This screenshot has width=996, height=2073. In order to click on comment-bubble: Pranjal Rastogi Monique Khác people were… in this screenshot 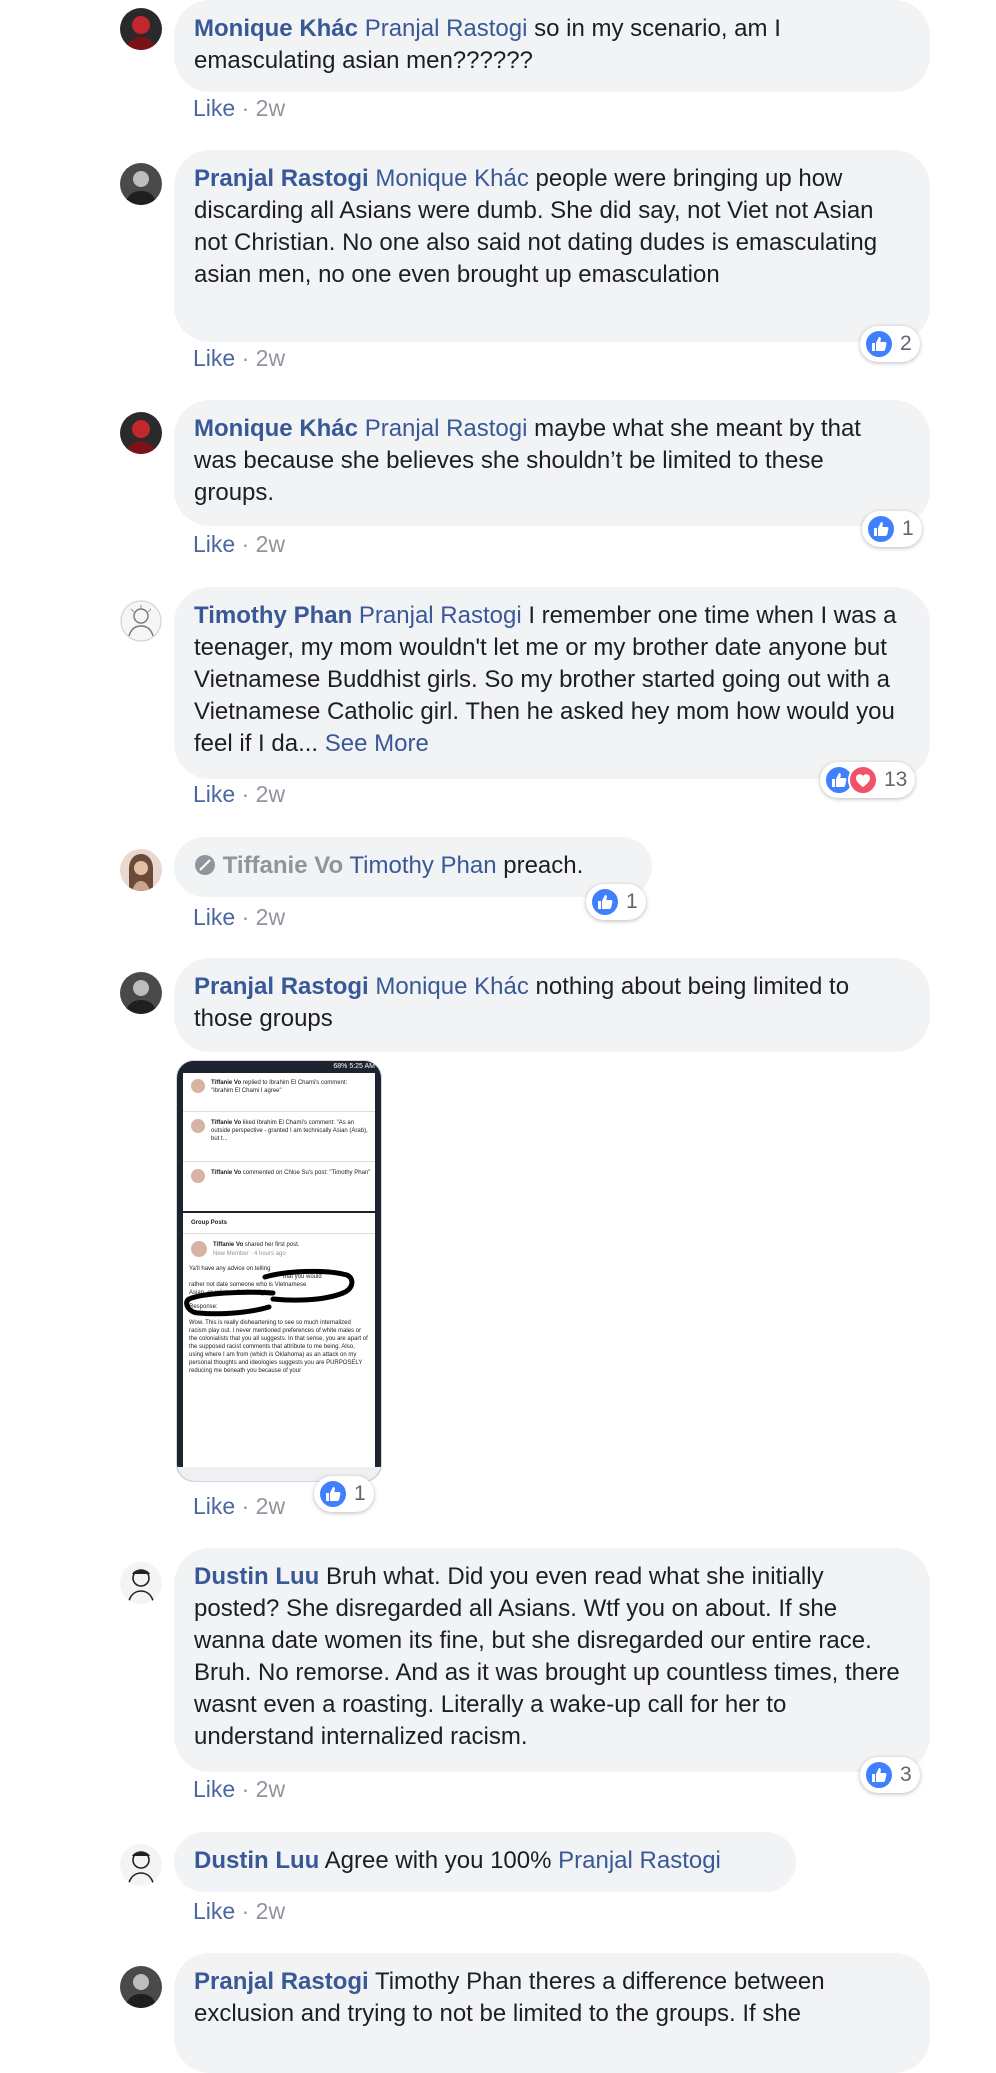, I will do `click(552, 246)`.